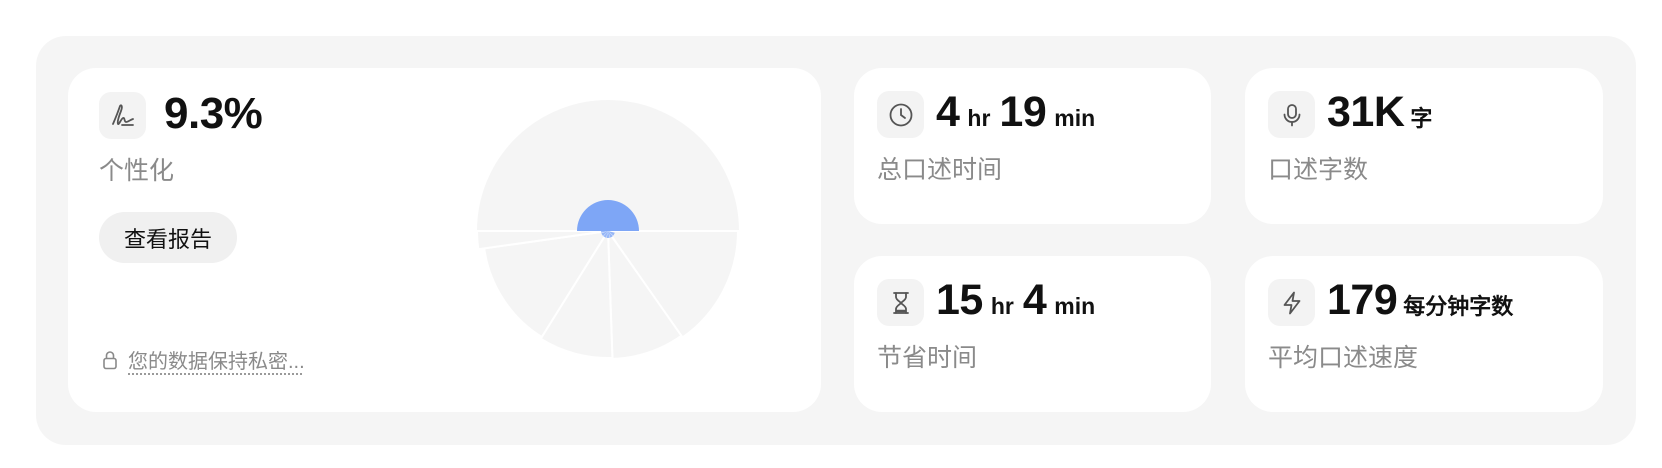  What do you see at coordinates (1291, 302) in the screenshot?
I see `lightning-icon` at bounding box center [1291, 302].